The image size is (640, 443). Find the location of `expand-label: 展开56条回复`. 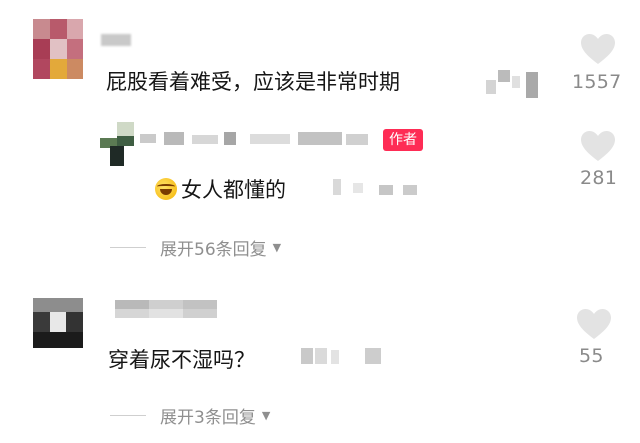

expand-label: 展开56条回复 is located at coordinates (213, 250).